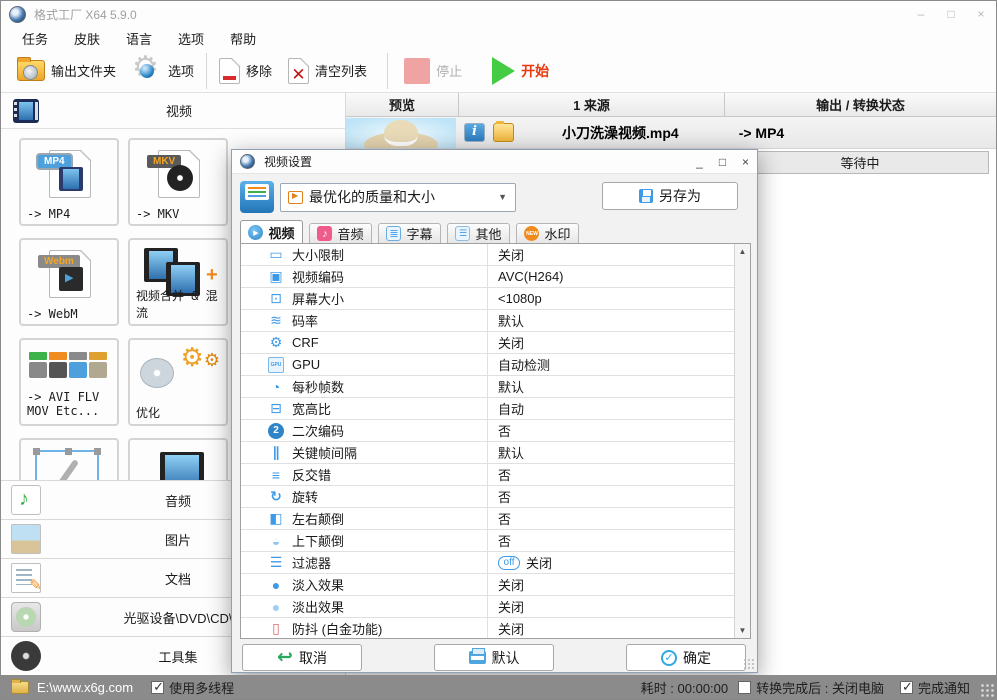  I want to click on column-preview: 预览, so click(402, 104).